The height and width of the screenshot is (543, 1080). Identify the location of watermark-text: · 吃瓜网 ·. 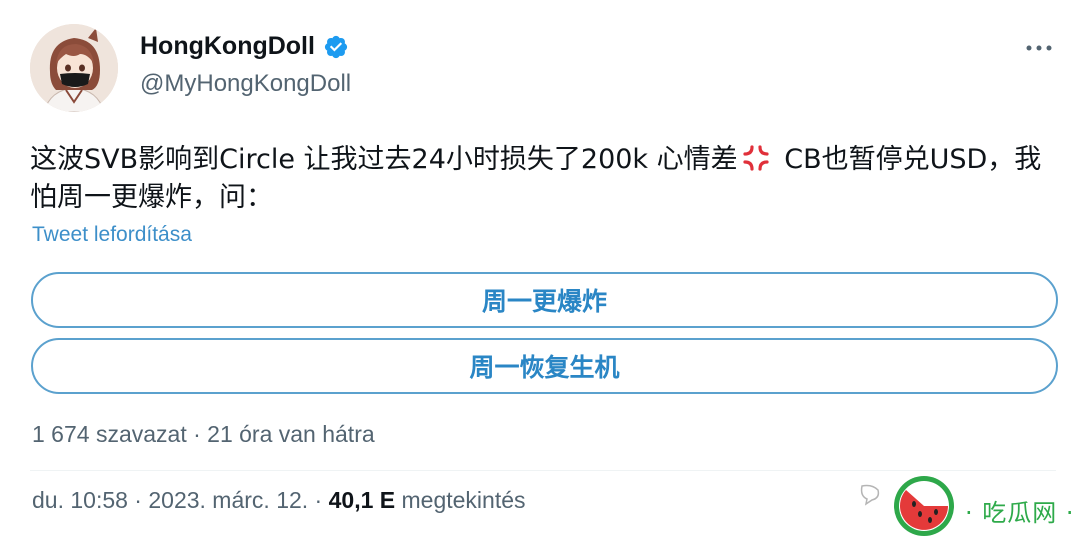
(1020, 513).